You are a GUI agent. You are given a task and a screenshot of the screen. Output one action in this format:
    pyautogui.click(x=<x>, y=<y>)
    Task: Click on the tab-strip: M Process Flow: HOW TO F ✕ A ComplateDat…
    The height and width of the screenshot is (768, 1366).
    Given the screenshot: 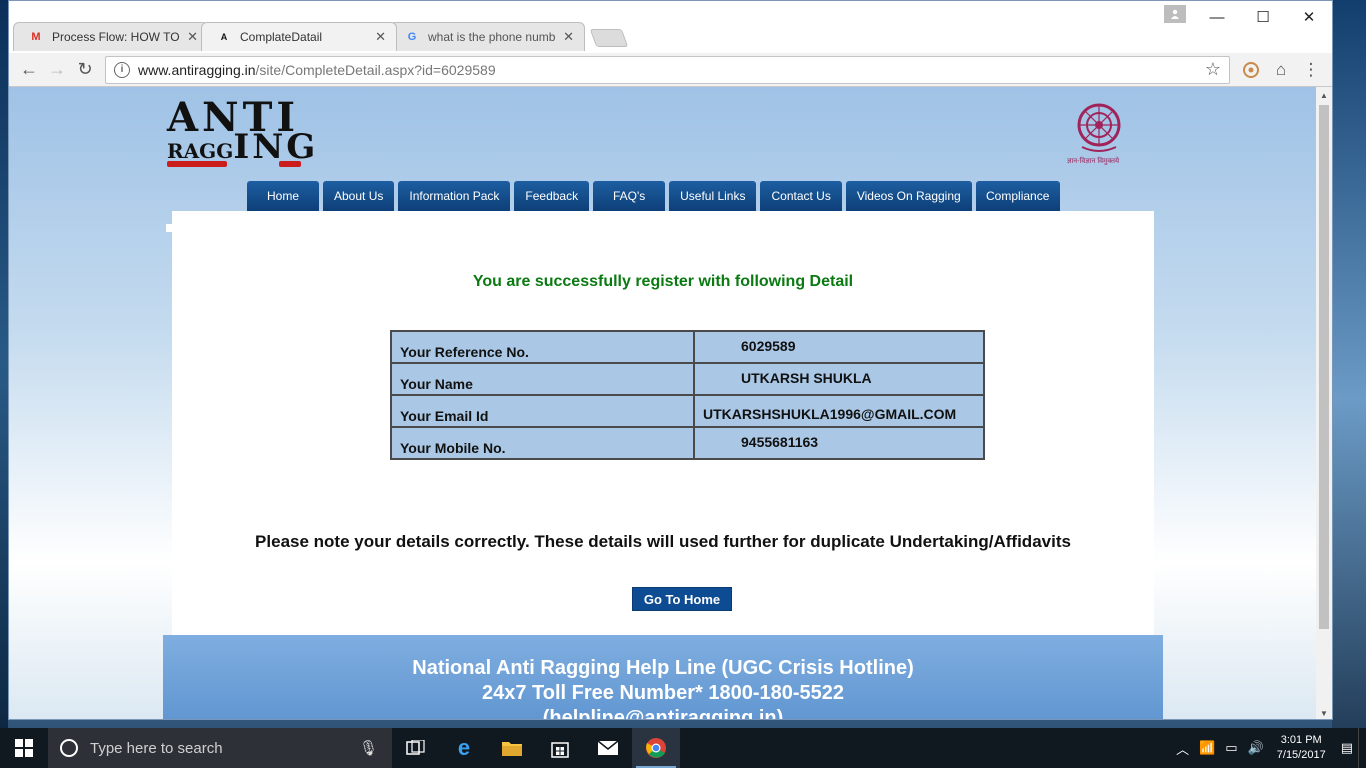 What is the action you would take?
    pyautogui.click(x=321, y=36)
    